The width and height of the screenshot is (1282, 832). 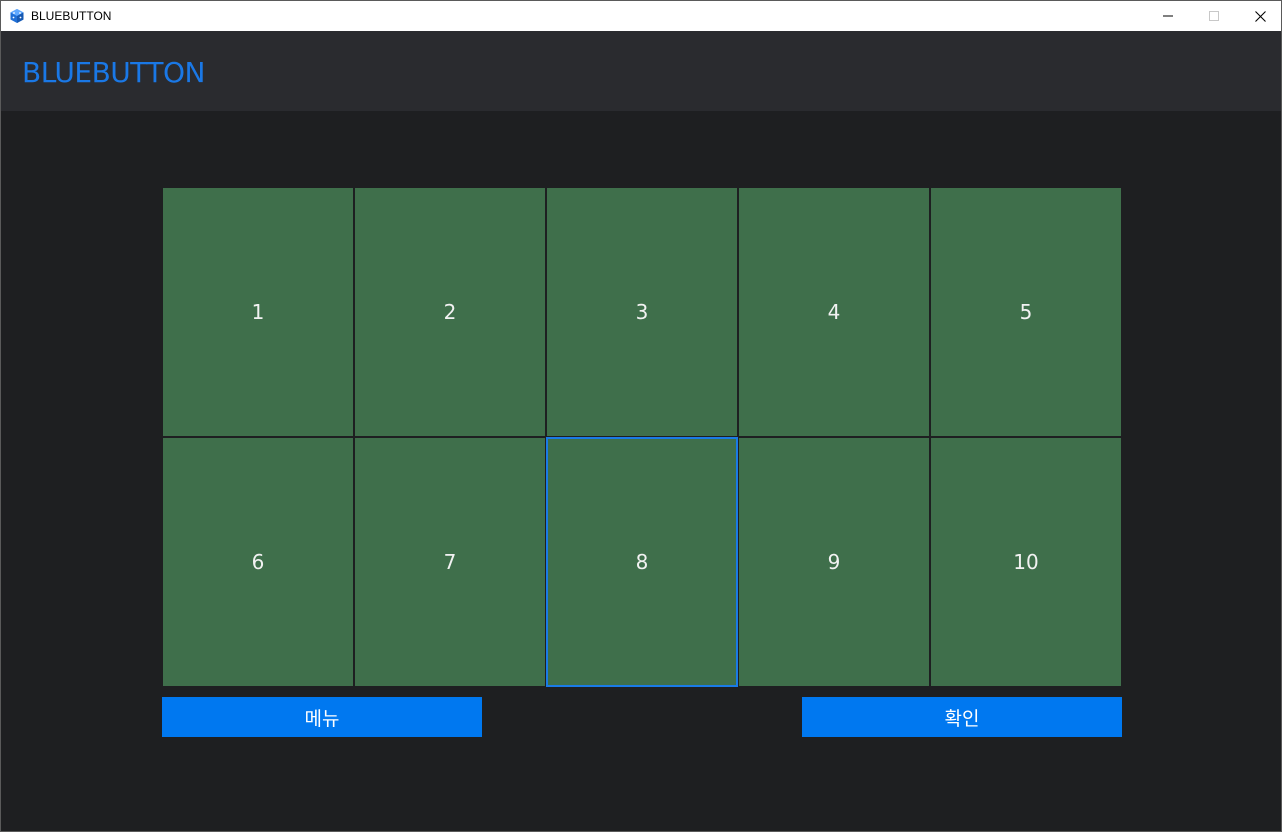 I want to click on confirm-button: 확인, so click(x=962, y=717).